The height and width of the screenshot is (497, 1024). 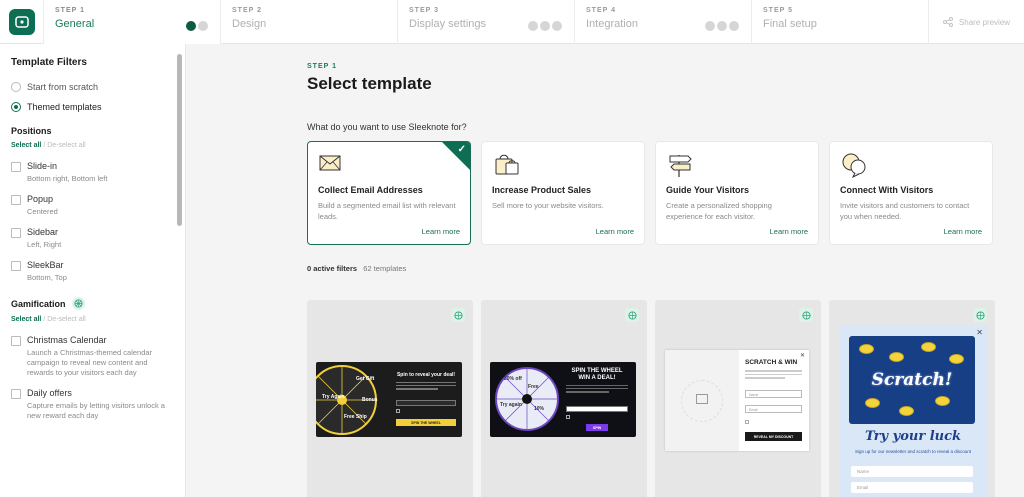 What do you see at coordinates (542, 190) in the screenshot?
I see `card-title: Increase Product Sales` at bounding box center [542, 190].